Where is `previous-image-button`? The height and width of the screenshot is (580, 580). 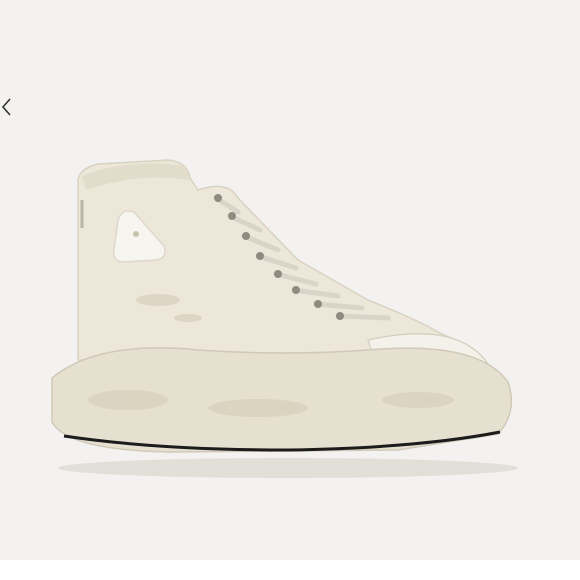 previous-image-button is located at coordinates (7, 107).